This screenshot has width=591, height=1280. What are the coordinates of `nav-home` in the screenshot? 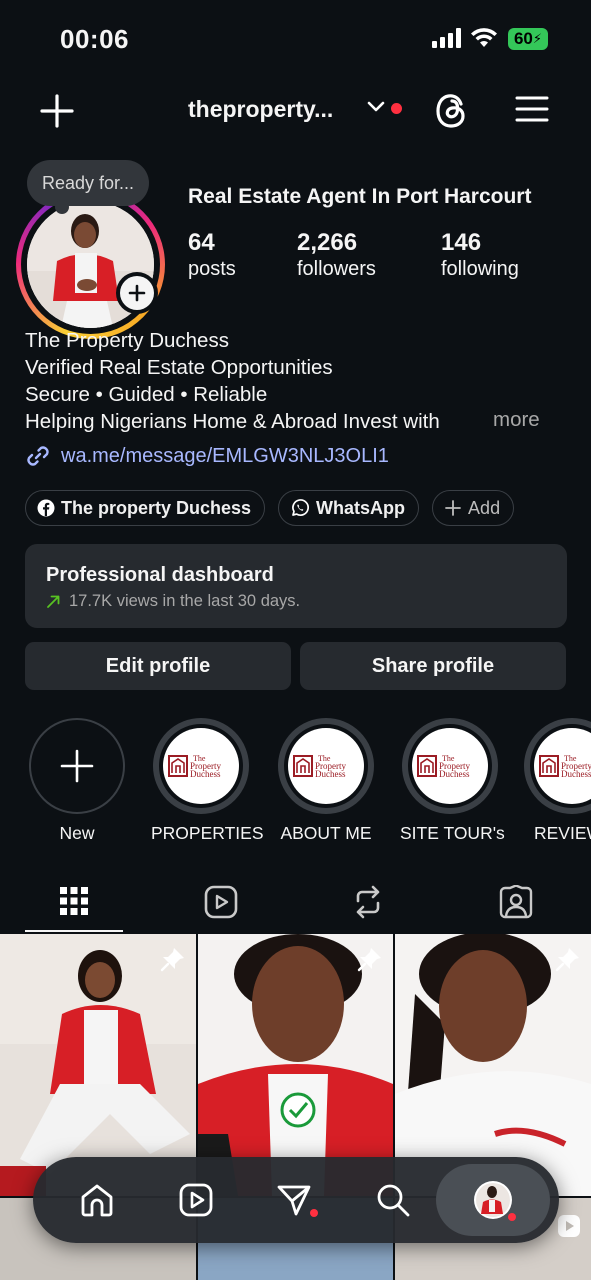 It's located at (97, 1200).